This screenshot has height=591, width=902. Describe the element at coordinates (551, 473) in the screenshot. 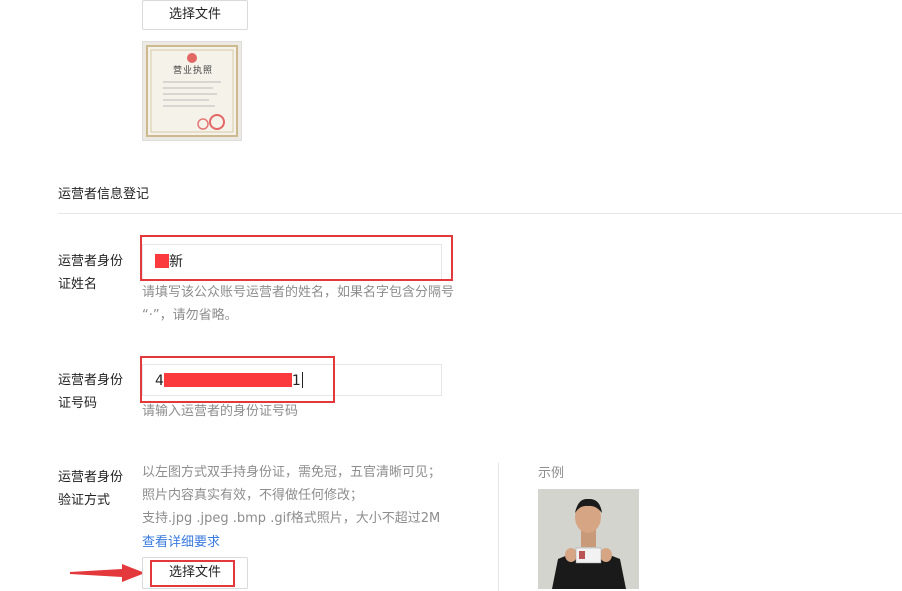

I see `example-title: 示例` at that location.